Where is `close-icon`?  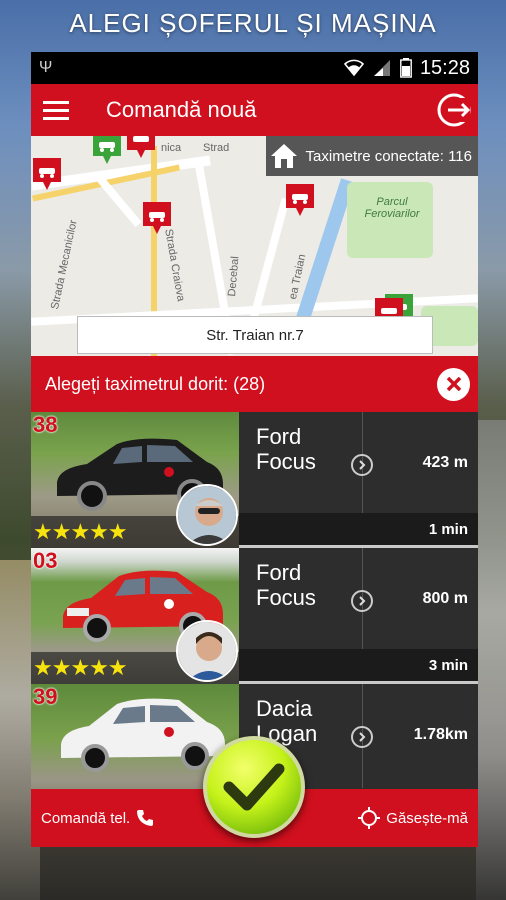
close-icon is located at coordinates (453, 384).